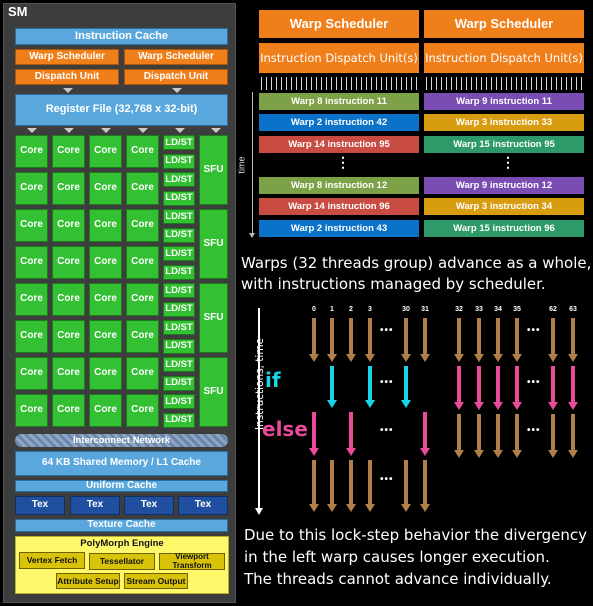 The height and width of the screenshot is (606, 593). What do you see at coordinates (504, 58) in the screenshot?
I see `dispatch-unit-right: Instruction Dispatch Unit(s)` at bounding box center [504, 58].